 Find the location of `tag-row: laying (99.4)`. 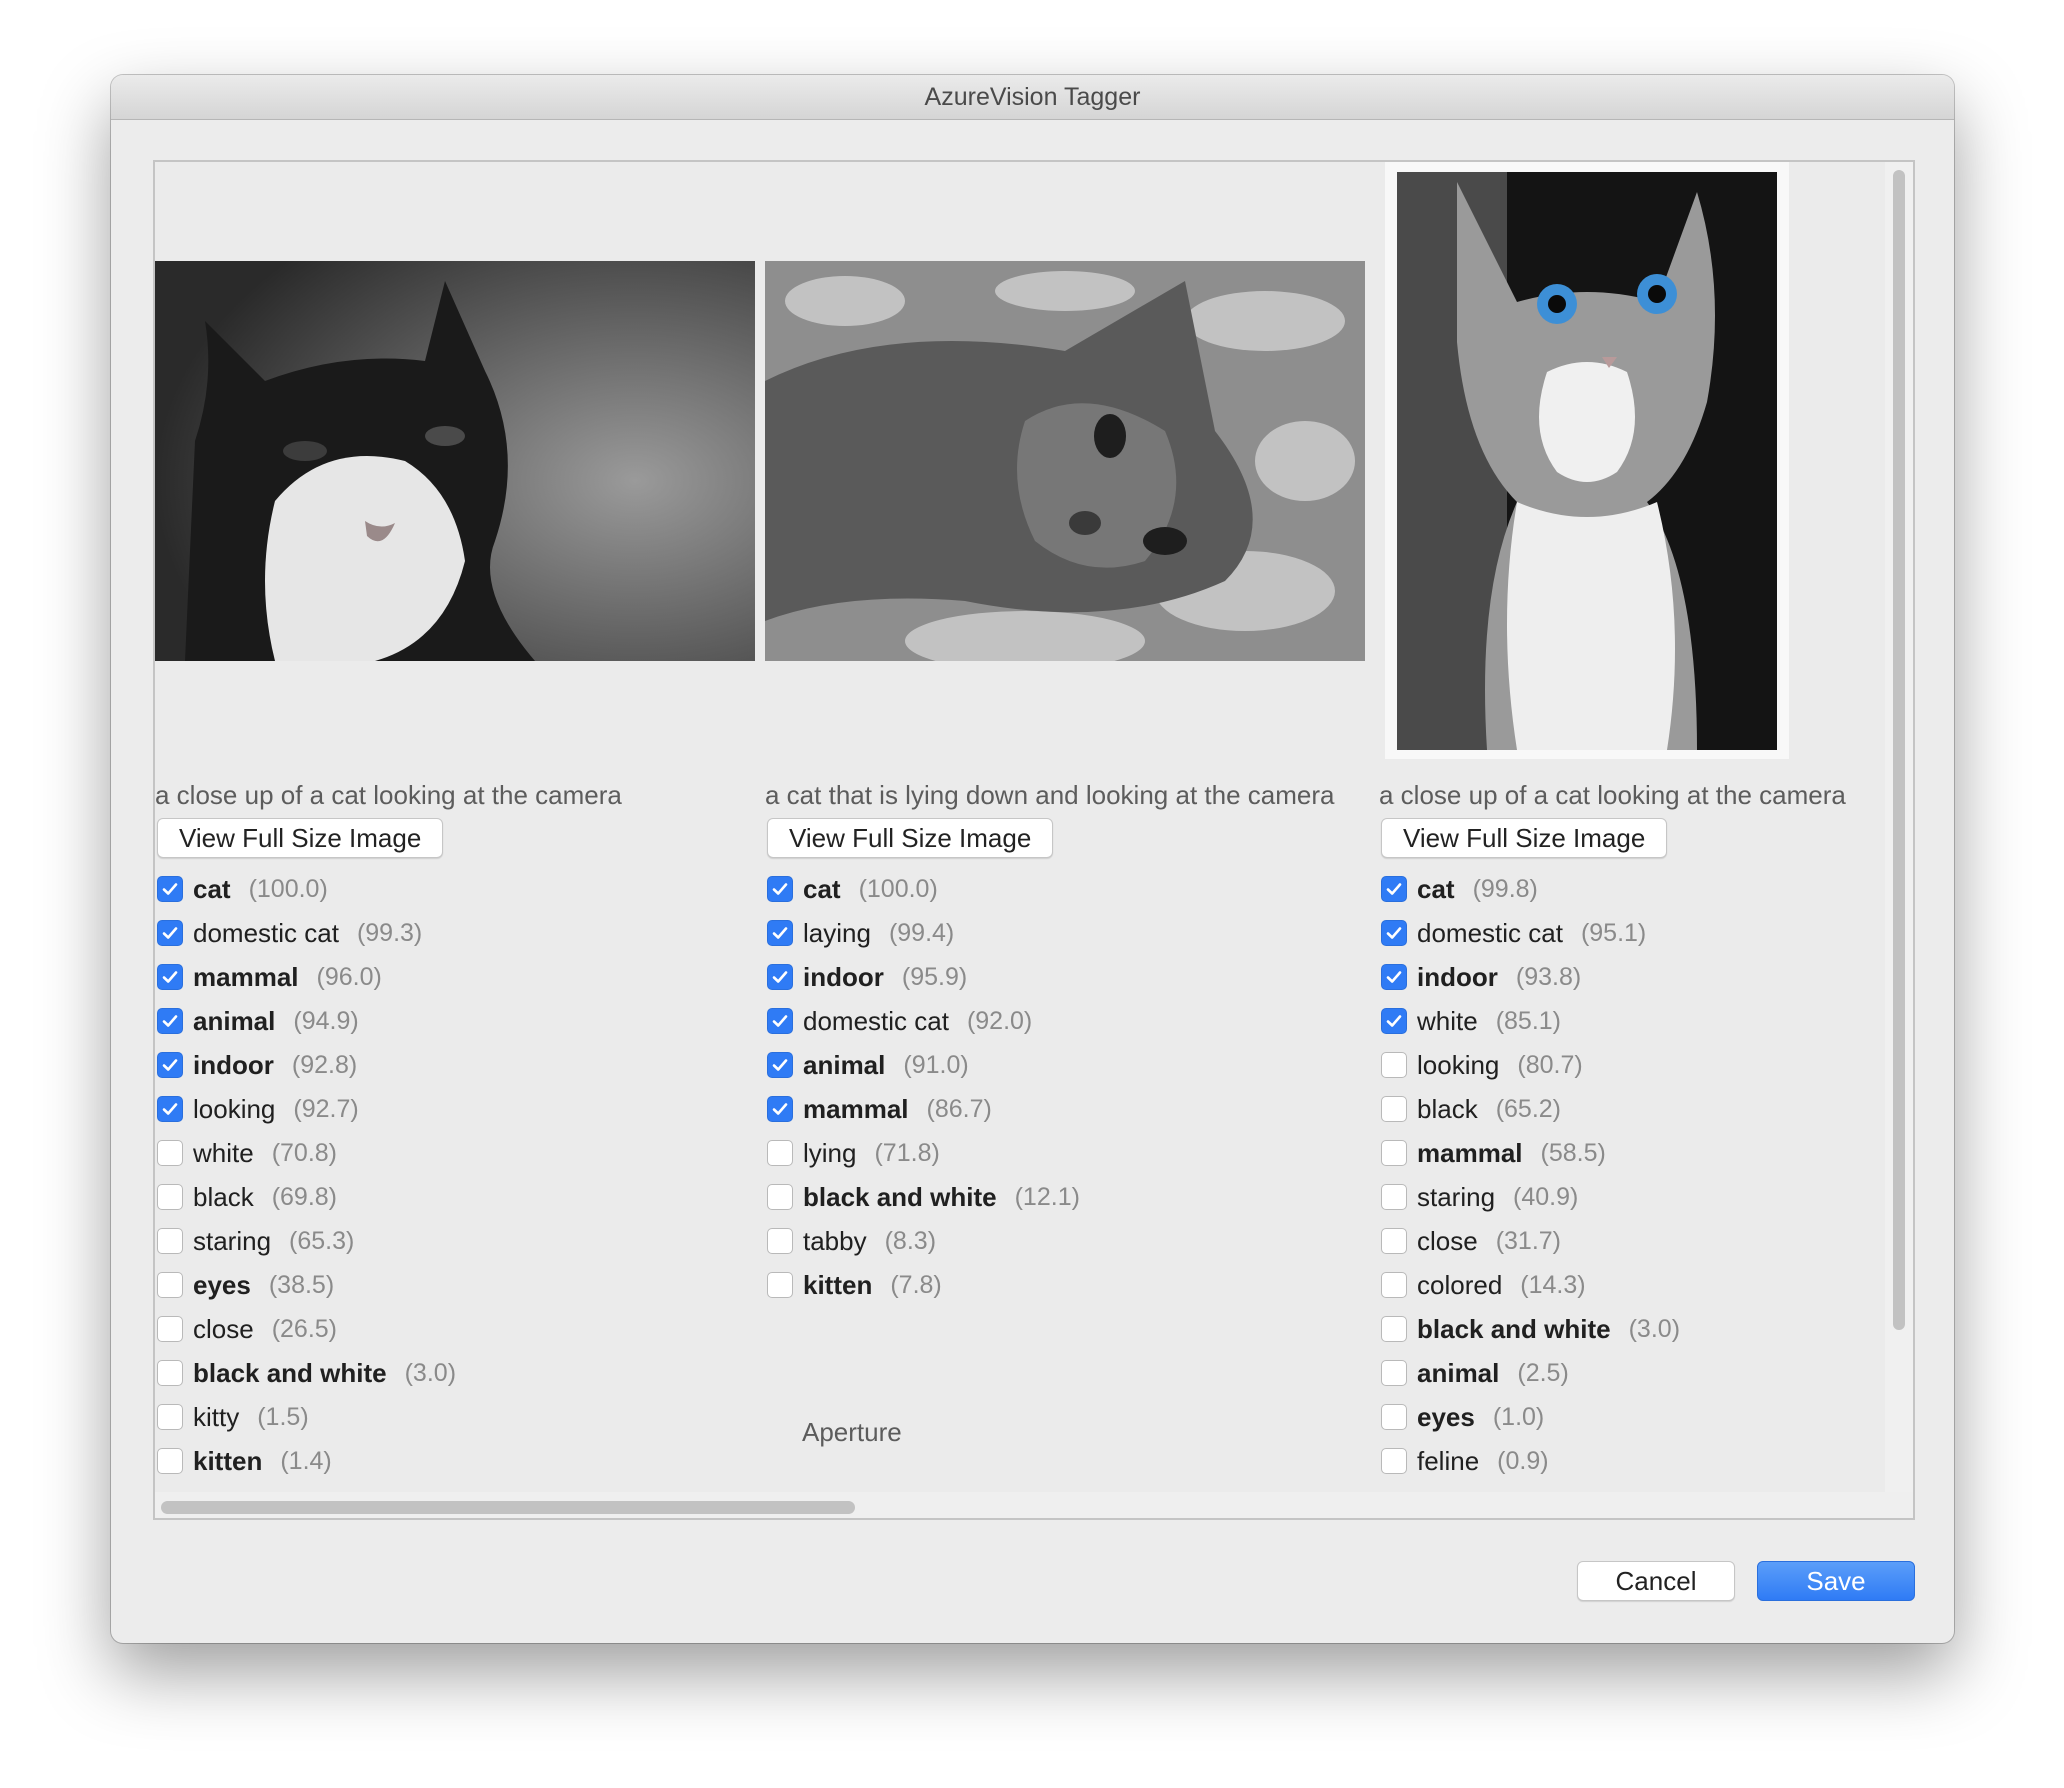

tag-row: laying (99.4) is located at coordinates (922, 933).